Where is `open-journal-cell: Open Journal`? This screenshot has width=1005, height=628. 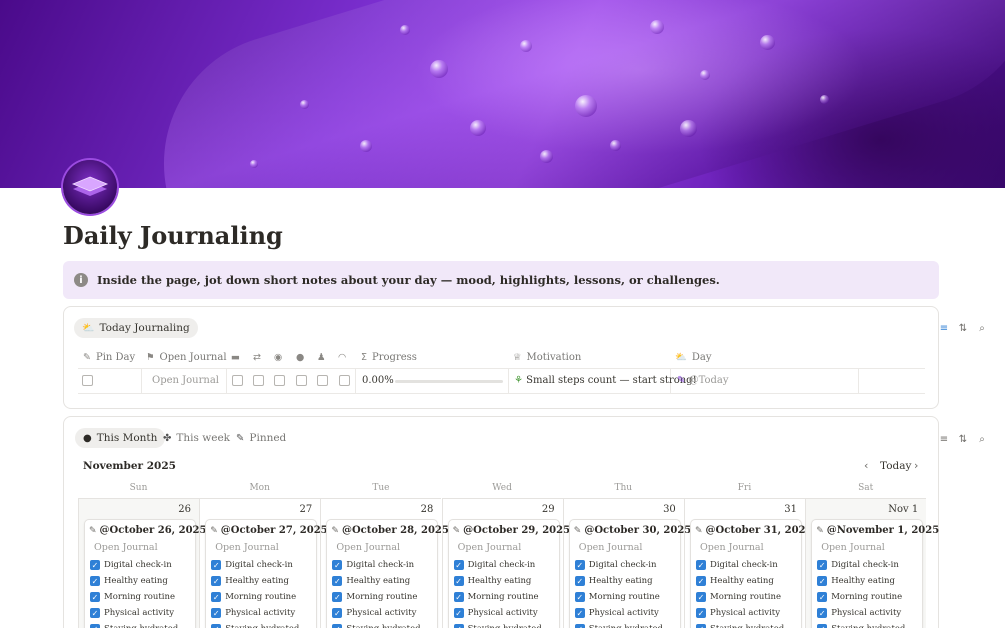 open-journal-cell: Open Journal is located at coordinates (185, 380).